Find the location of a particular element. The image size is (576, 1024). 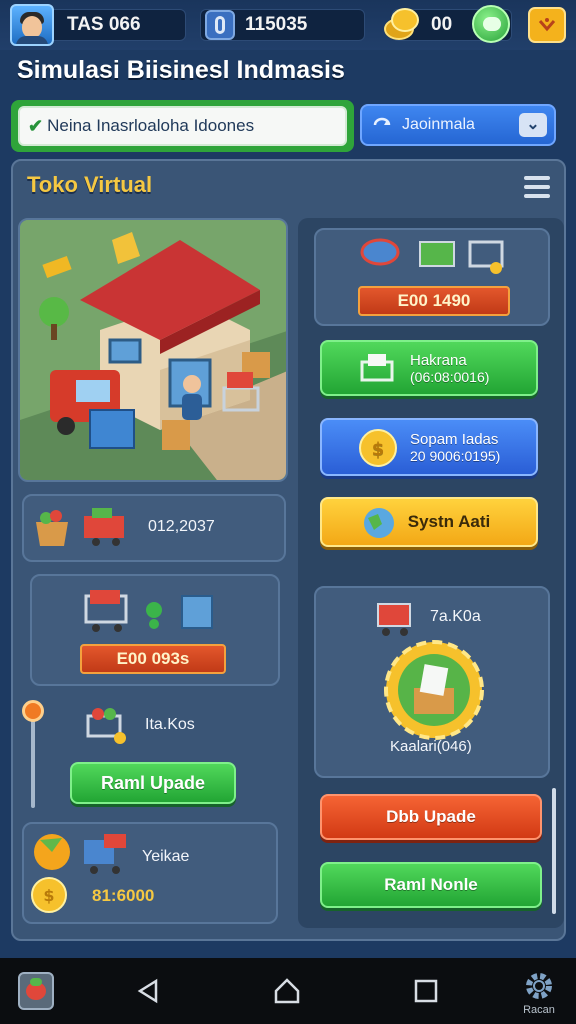

gear-icon is located at coordinates (539, 986).